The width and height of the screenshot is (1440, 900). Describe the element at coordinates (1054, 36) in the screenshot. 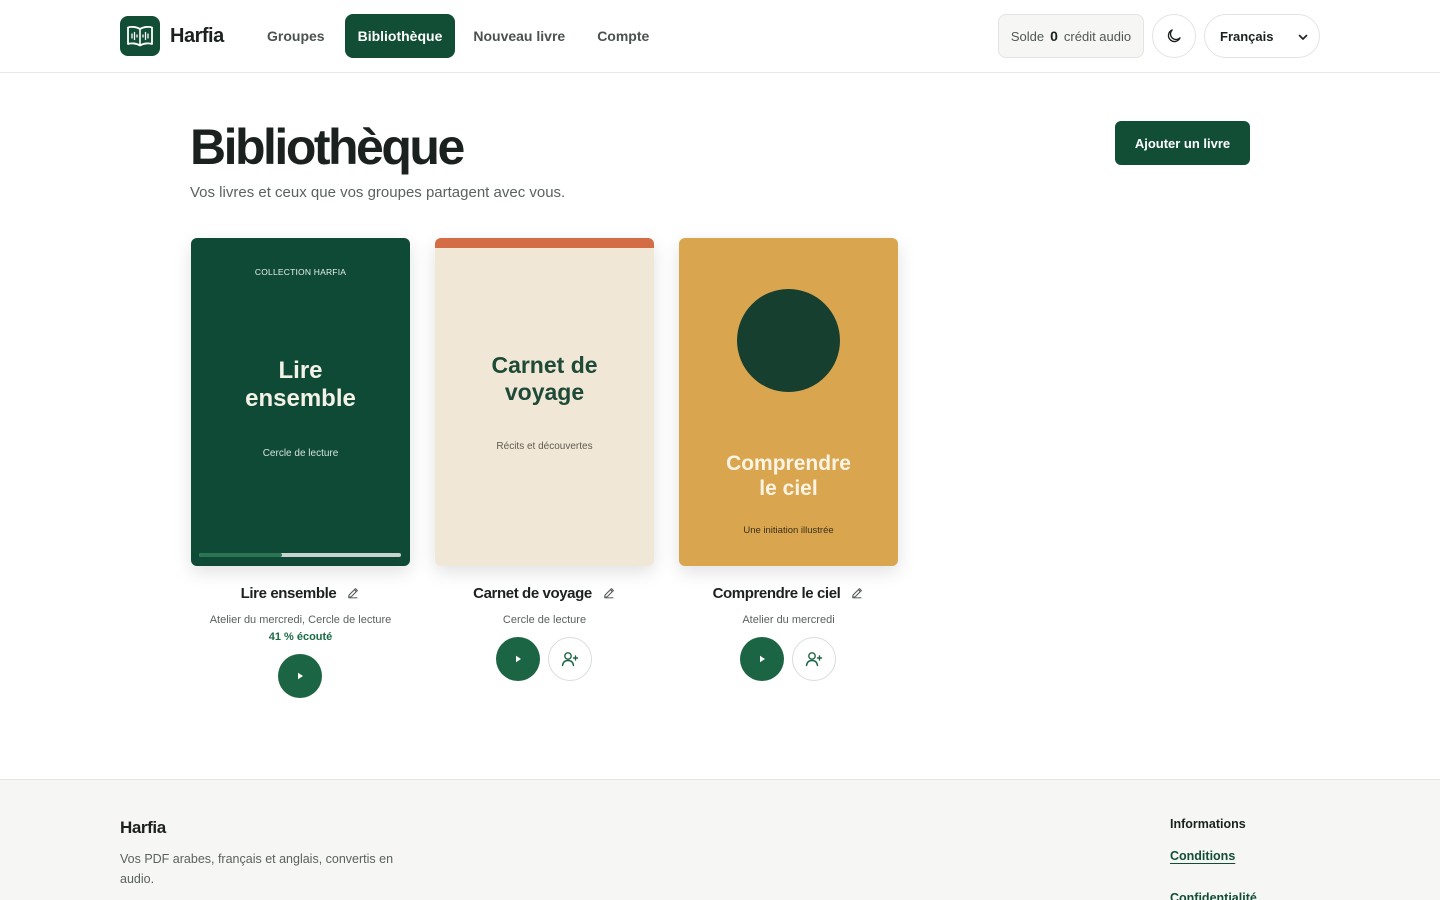

I see `balance-value: 0` at that location.